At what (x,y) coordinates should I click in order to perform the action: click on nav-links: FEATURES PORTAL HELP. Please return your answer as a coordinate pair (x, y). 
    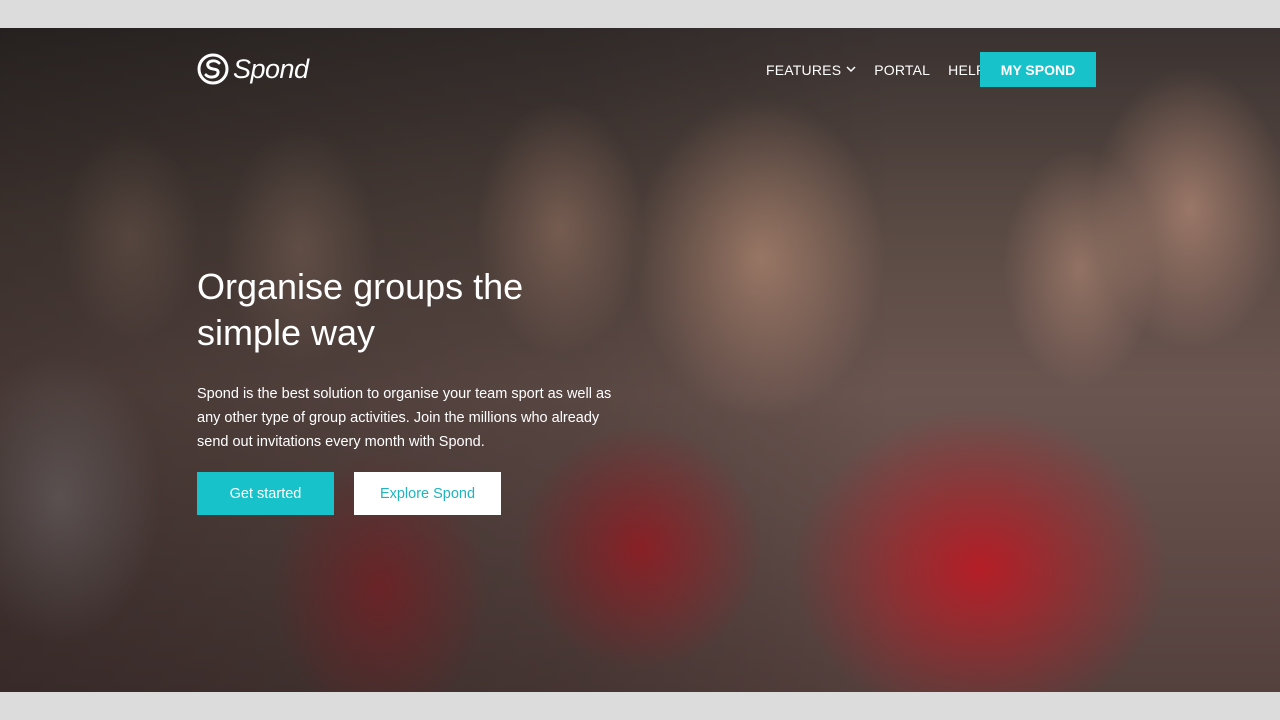
    Looking at the image, I should click on (876, 69).